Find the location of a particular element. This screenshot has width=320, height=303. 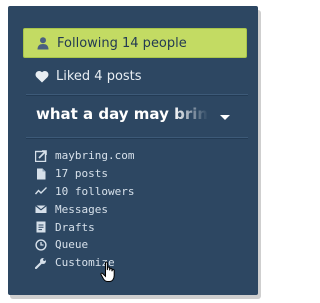

menu-item-drafts: Drafts is located at coordinates (84, 227).